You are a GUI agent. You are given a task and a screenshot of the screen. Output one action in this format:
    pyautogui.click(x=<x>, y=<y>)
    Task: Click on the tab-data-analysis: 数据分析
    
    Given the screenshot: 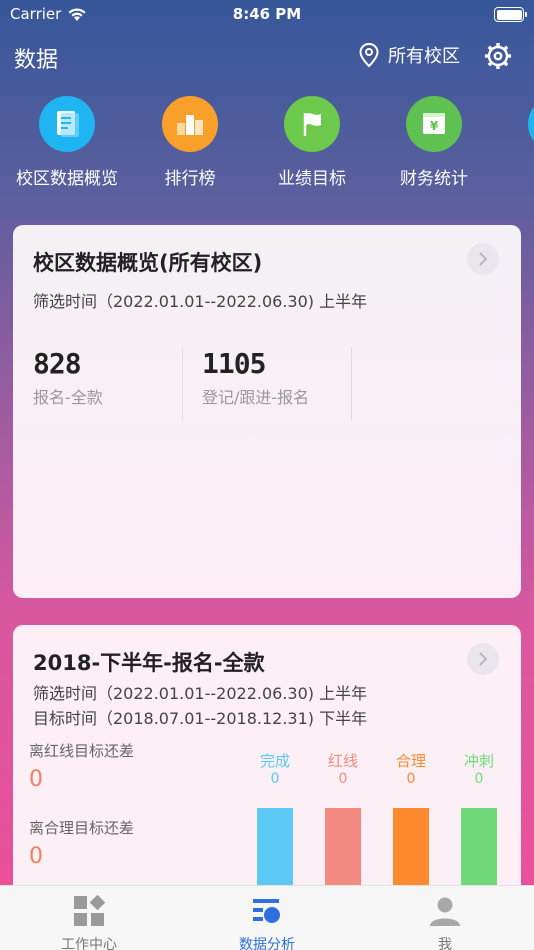 What is the action you would take?
    pyautogui.click(x=267, y=918)
    